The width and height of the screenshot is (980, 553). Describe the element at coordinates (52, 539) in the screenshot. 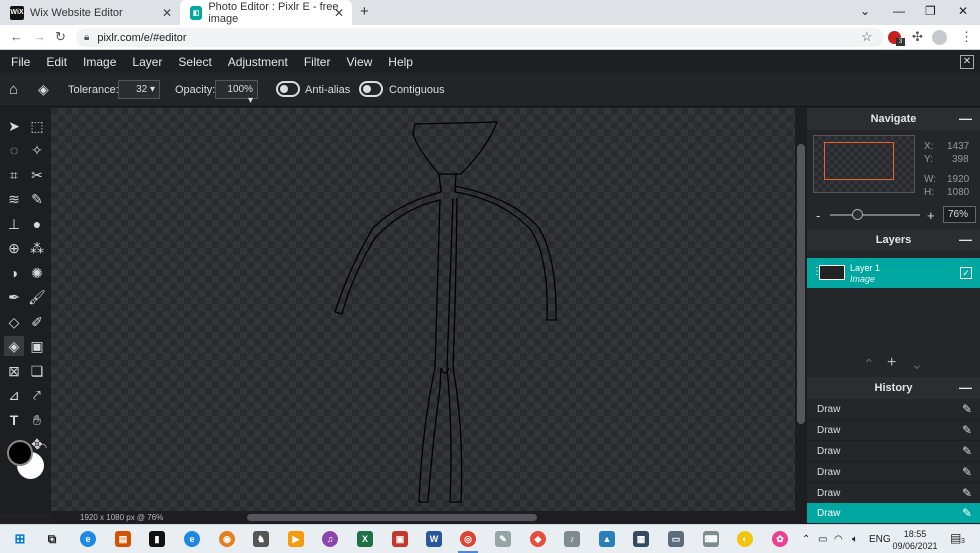

I see `task-view-icon: ⧉` at that location.